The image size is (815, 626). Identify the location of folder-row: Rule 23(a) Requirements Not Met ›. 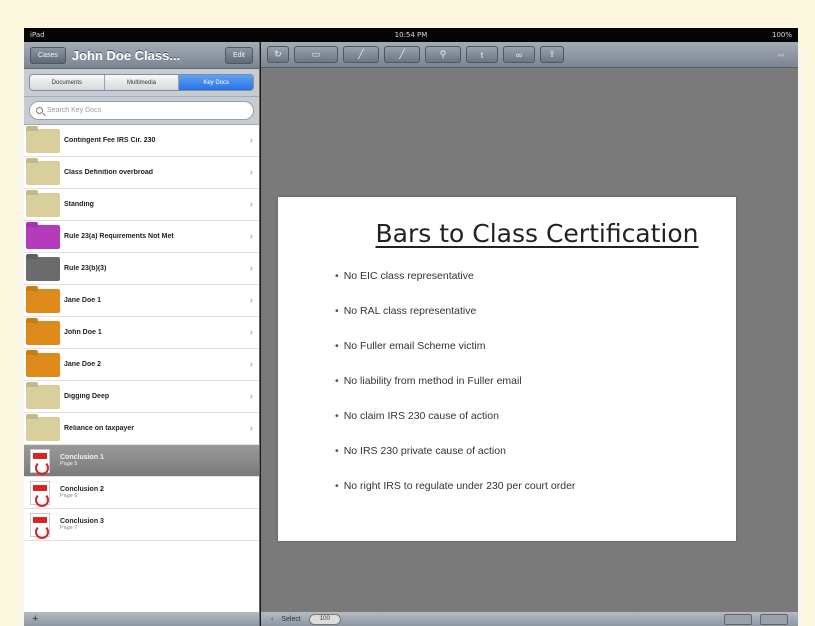
(141, 237).